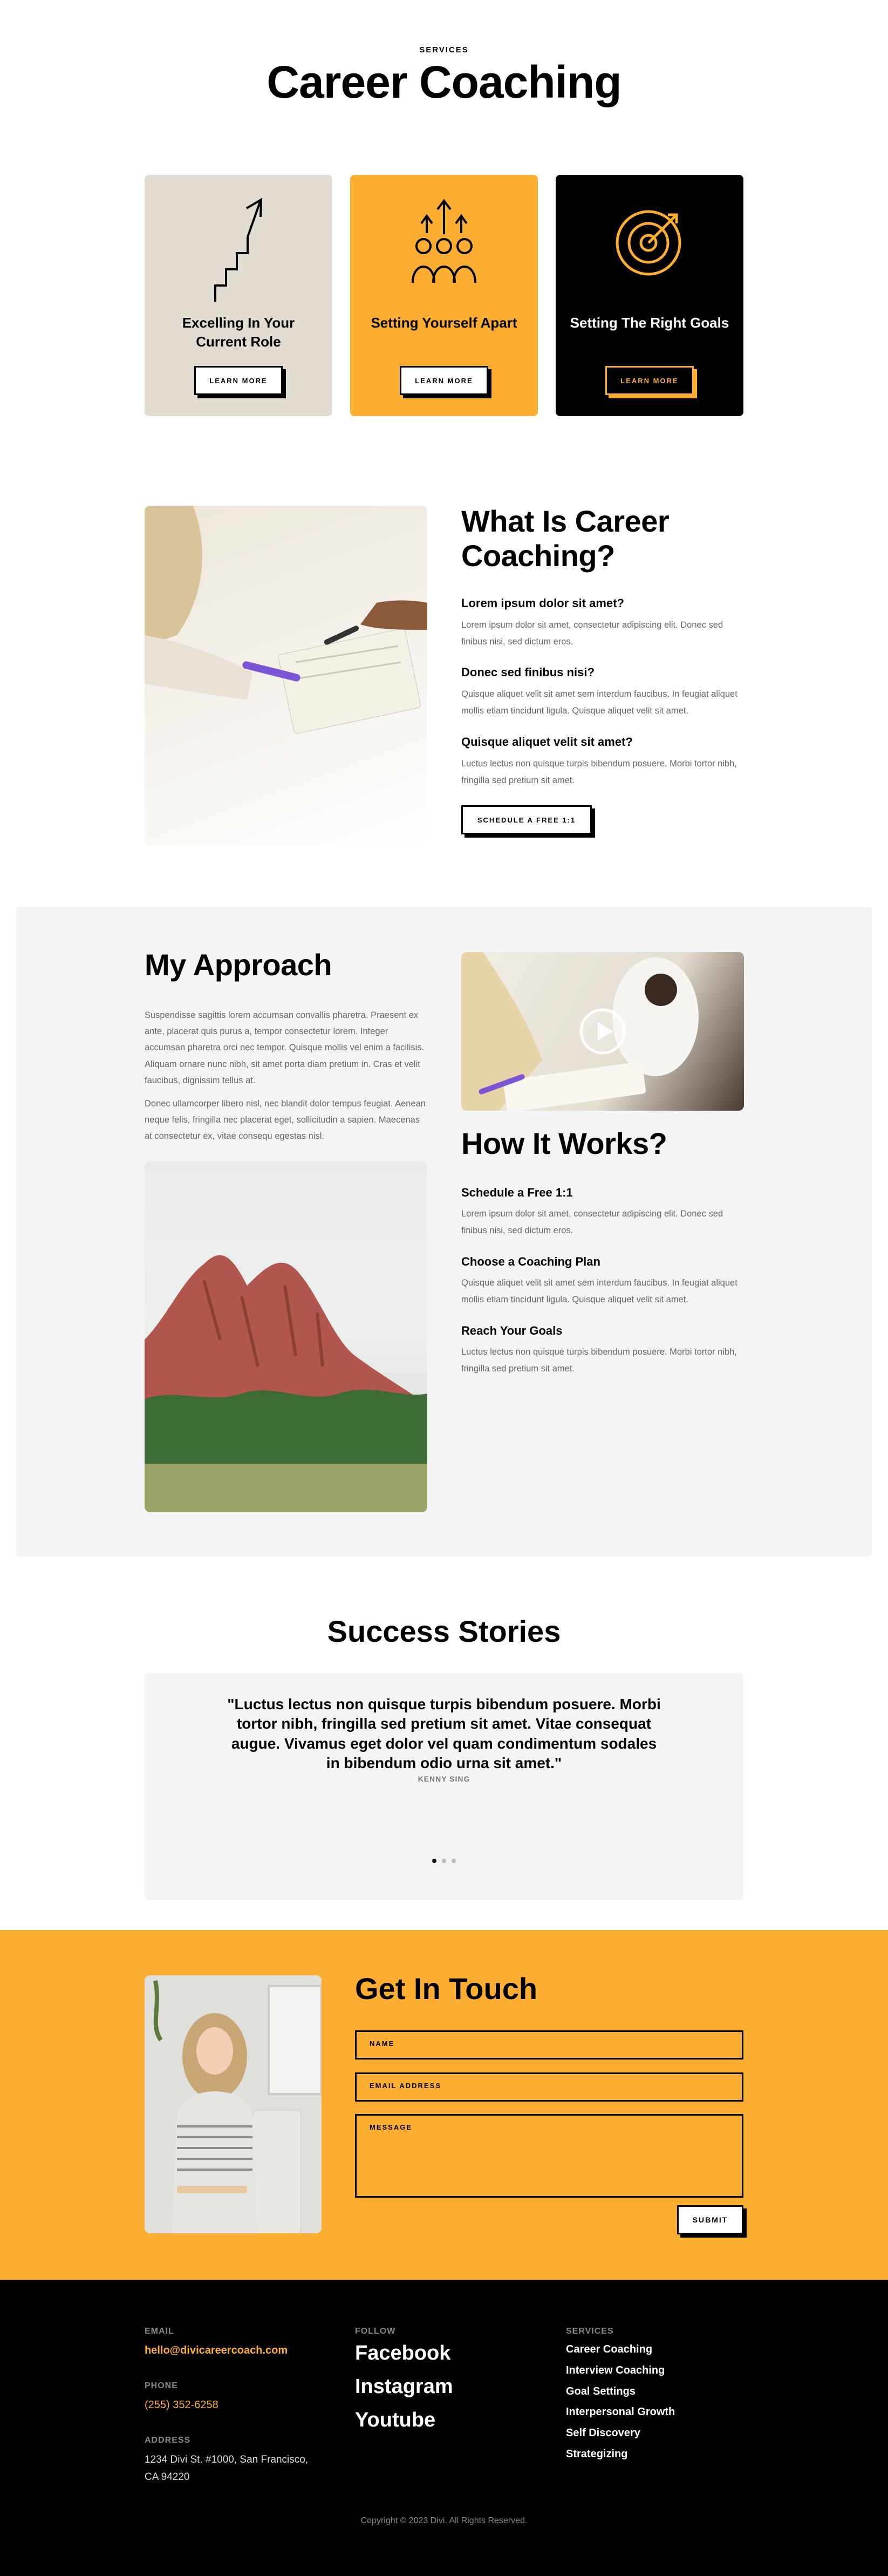 The image size is (888, 2576). Describe the element at coordinates (444, 295) in the screenshot. I see `service-card-apart: Setting Yourself Apart LEARN MORE` at that location.